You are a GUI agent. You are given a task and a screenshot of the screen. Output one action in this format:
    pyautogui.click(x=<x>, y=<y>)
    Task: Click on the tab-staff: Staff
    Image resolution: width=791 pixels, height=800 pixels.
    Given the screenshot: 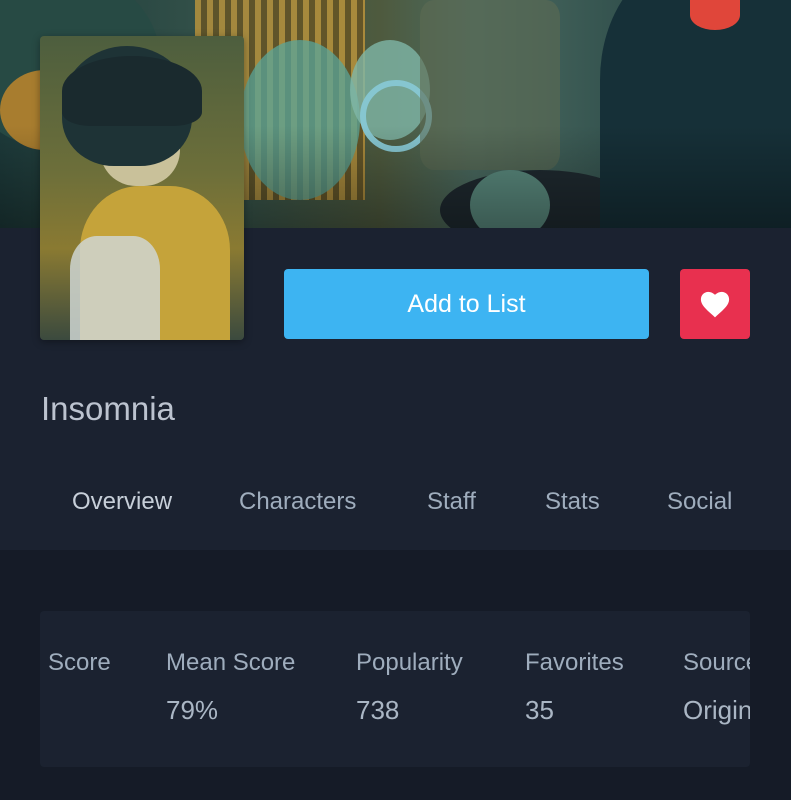 What is the action you would take?
    pyautogui.click(x=451, y=502)
    